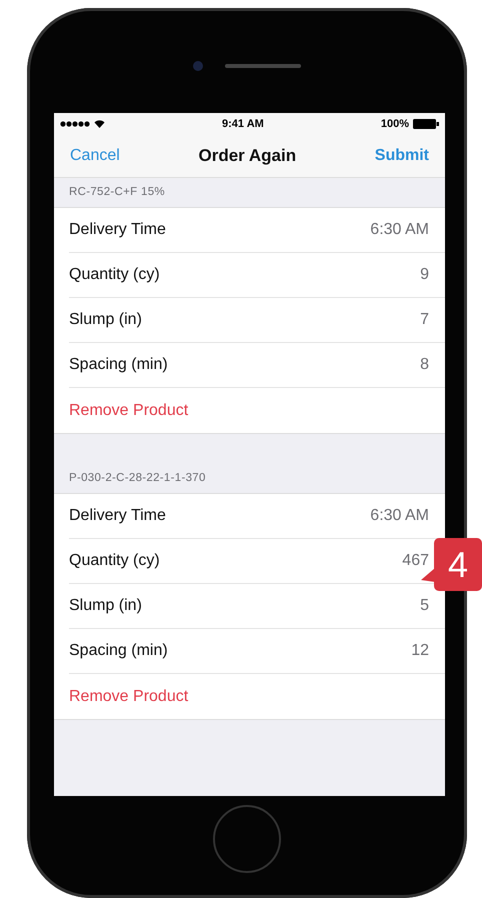  Describe the element at coordinates (424, 275) in the screenshot. I see `field-value: 9` at that location.